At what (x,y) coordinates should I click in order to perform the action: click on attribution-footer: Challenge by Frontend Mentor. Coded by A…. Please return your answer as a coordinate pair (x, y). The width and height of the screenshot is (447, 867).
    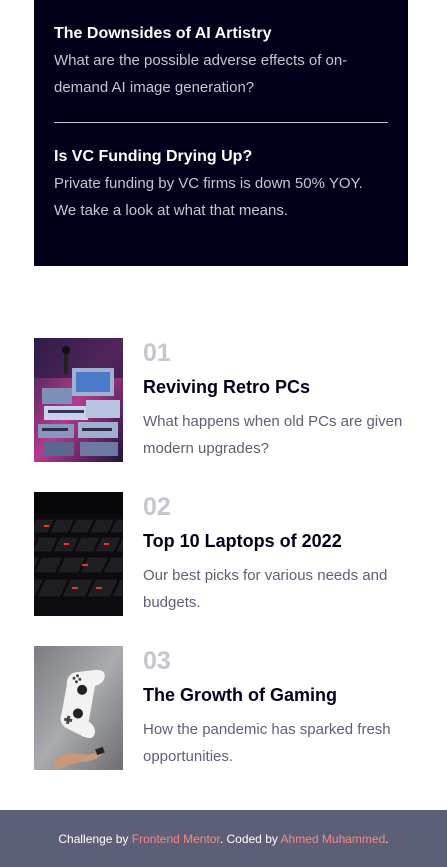
    Looking at the image, I should click on (223, 838).